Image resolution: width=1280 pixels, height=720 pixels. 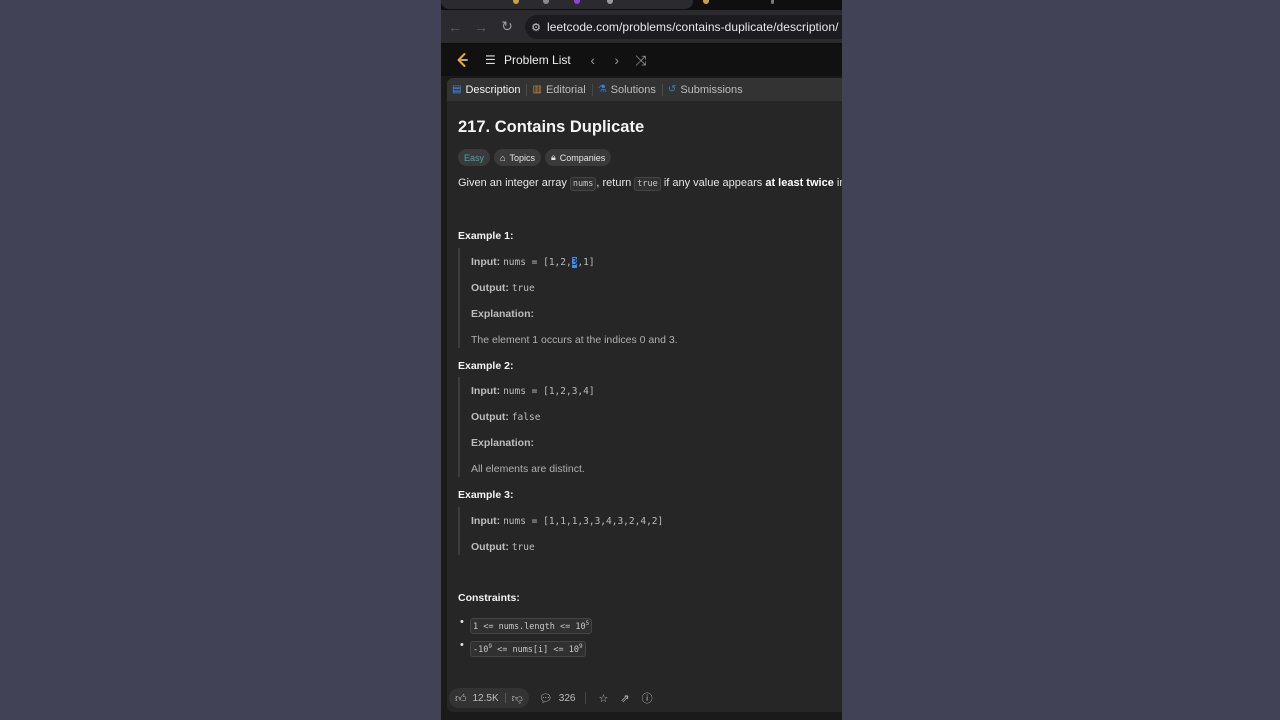 I want to click on comment-count: 326, so click(x=567, y=698).